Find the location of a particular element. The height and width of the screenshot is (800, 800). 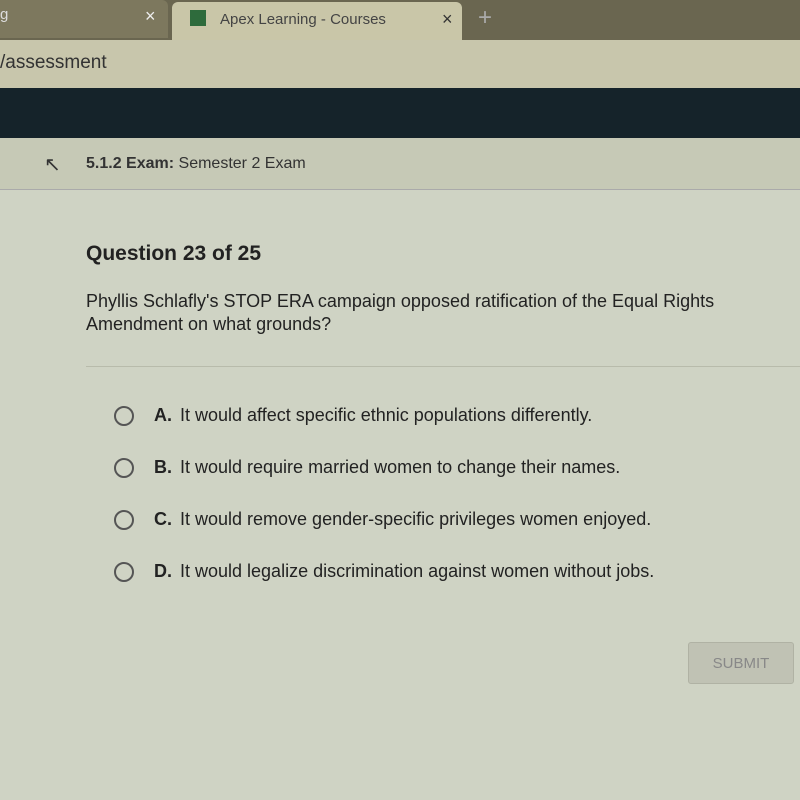

tab-previous: g × is located at coordinates (84, 19).